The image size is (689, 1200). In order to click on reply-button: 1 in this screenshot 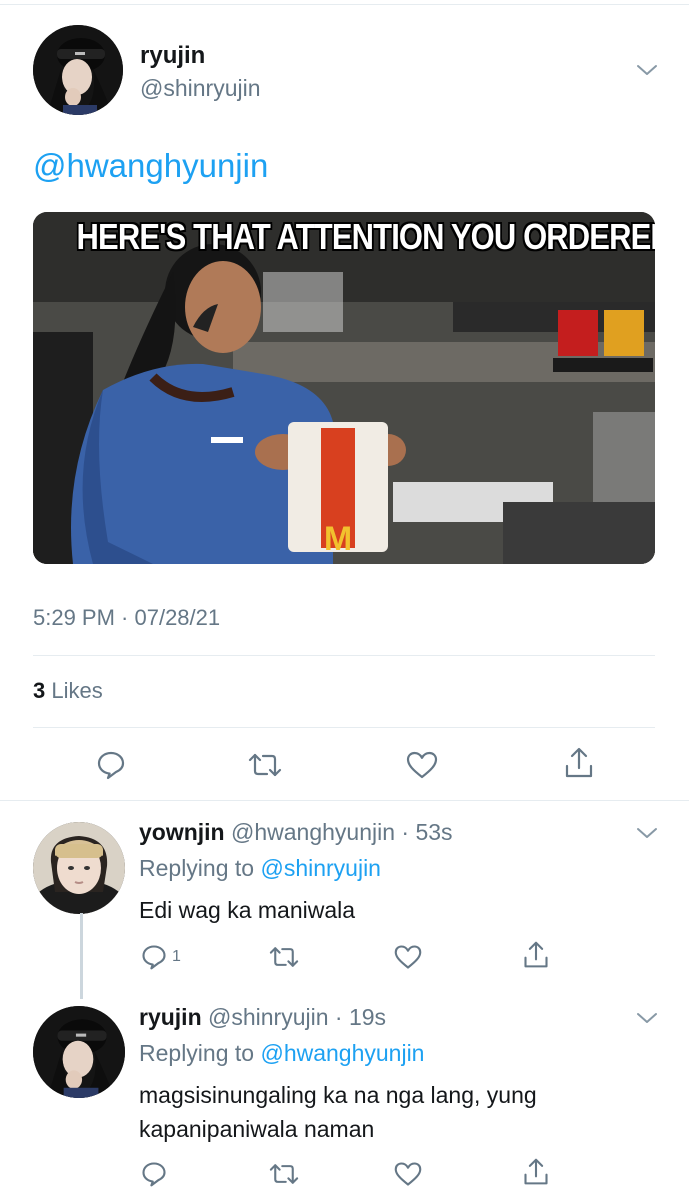, I will do `click(160, 957)`.